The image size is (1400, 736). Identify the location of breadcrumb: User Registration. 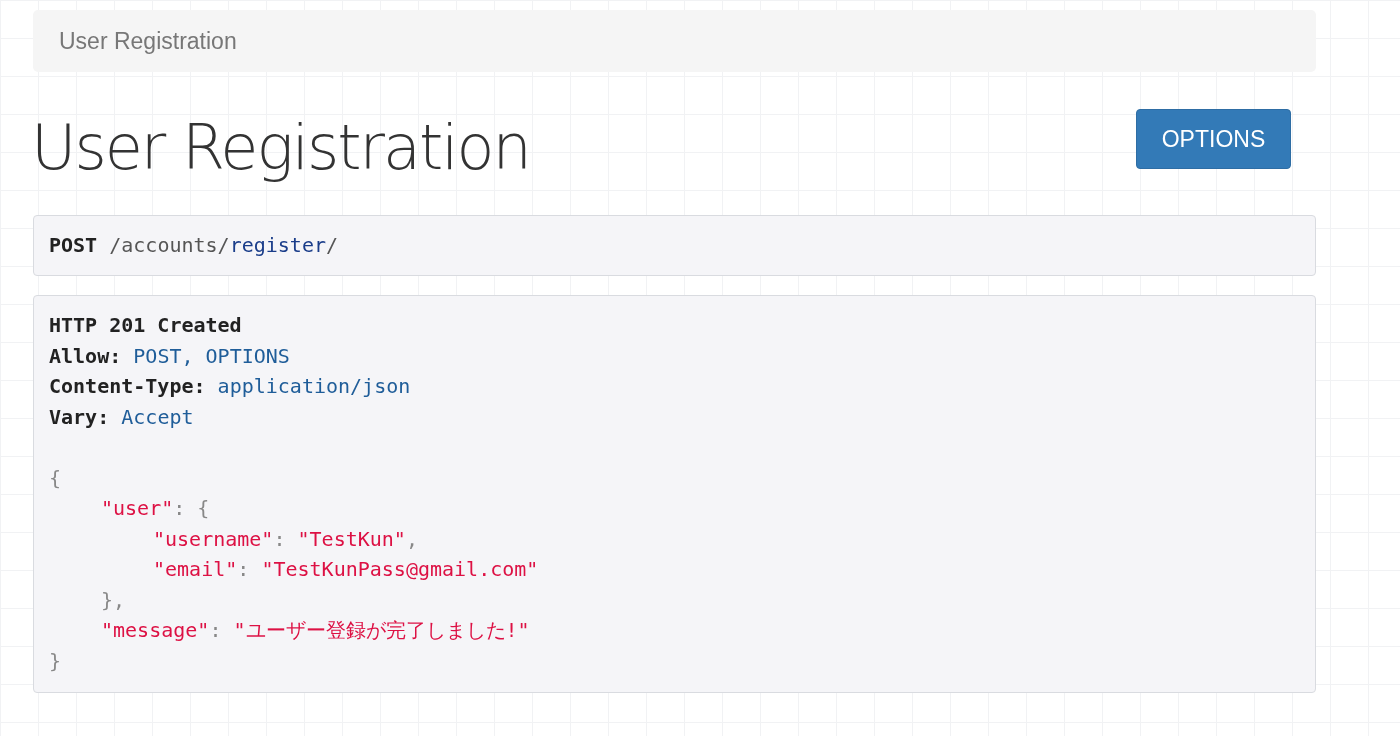
(674, 41).